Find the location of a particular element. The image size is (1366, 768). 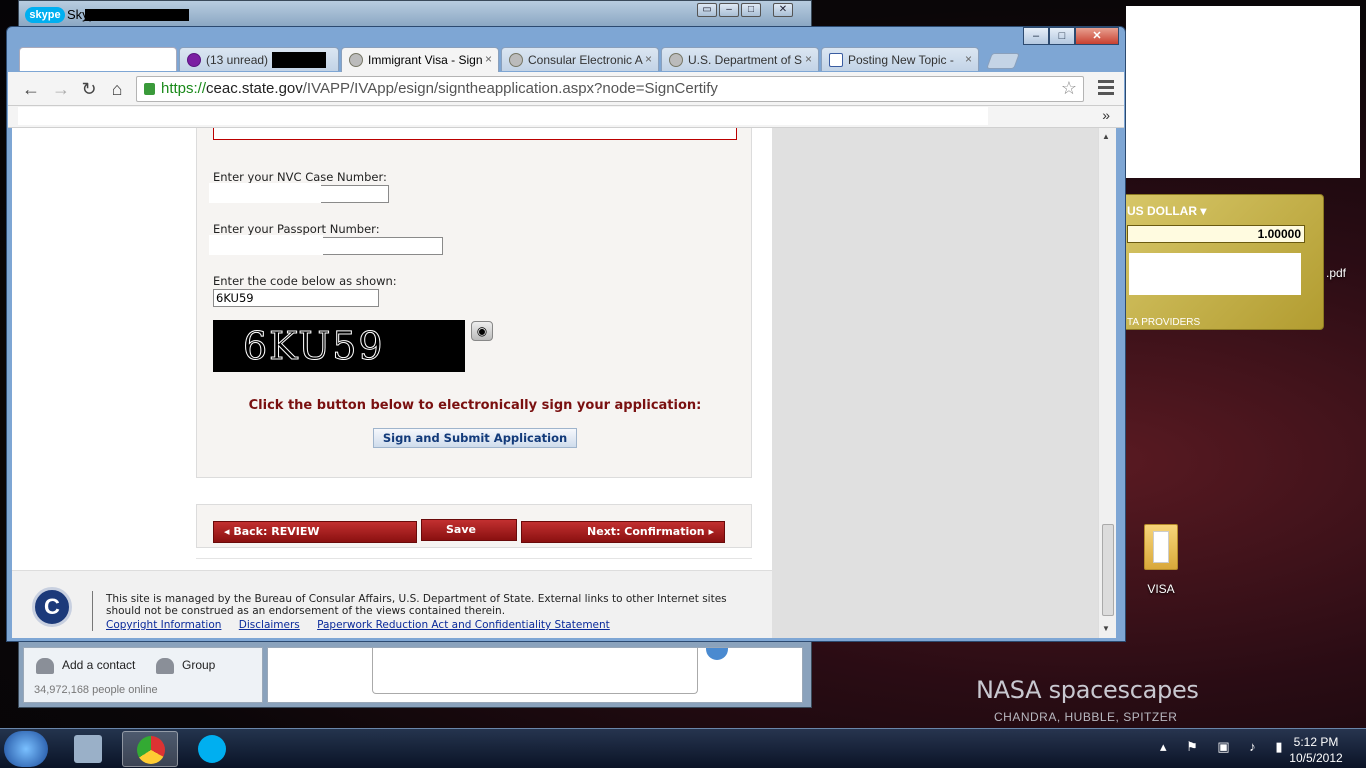

group-icon is located at coordinates (165, 665).